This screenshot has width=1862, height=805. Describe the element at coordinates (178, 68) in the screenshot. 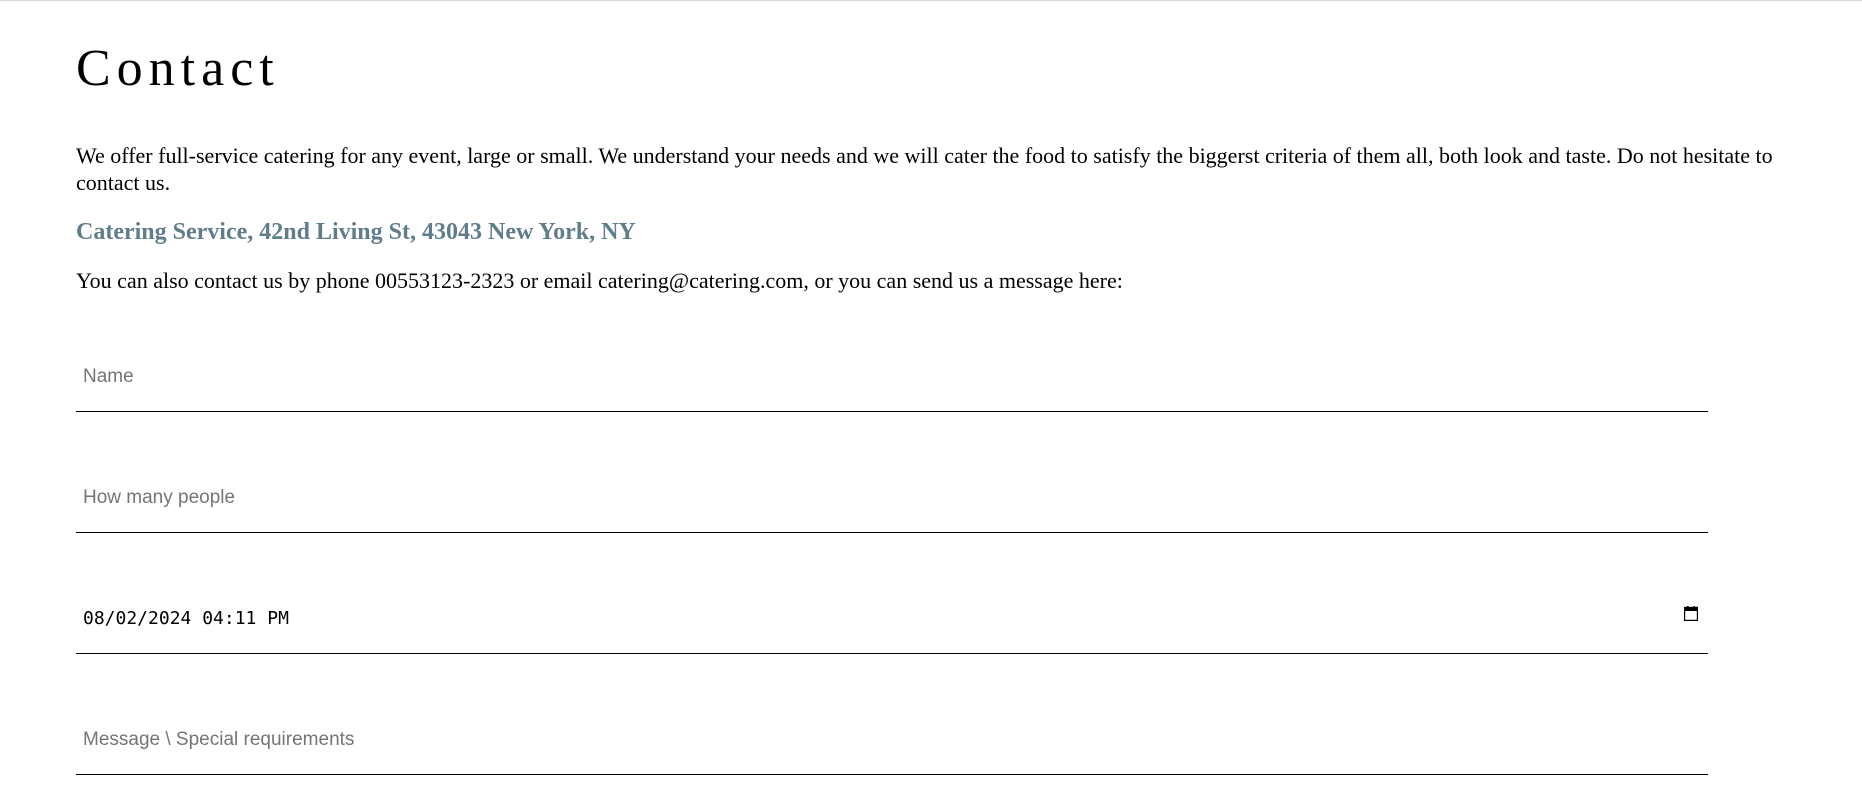

I see `page-title: Contact` at that location.